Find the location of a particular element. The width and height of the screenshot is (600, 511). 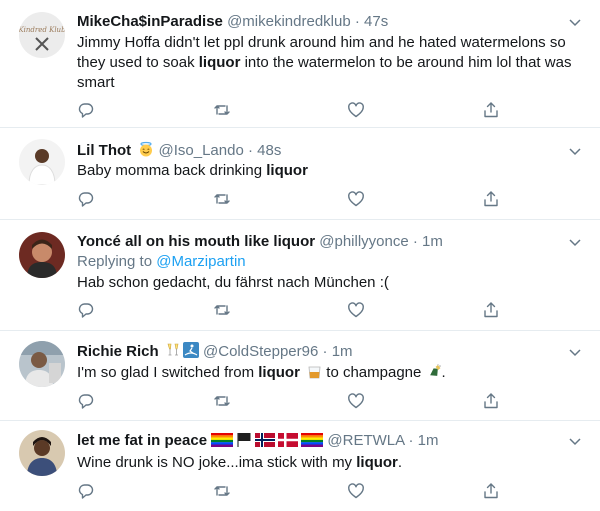

text-part: Baby momma back drinking is located at coordinates (172, 170).